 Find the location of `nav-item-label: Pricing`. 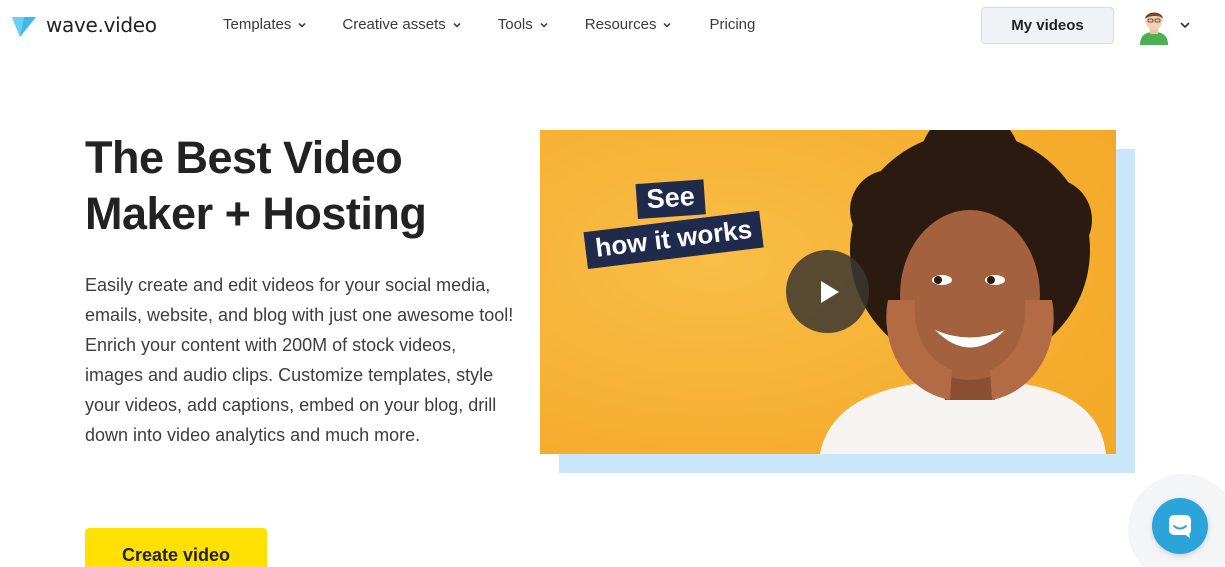

nav-item-label: Pricing is located at coordinates (732, 24).